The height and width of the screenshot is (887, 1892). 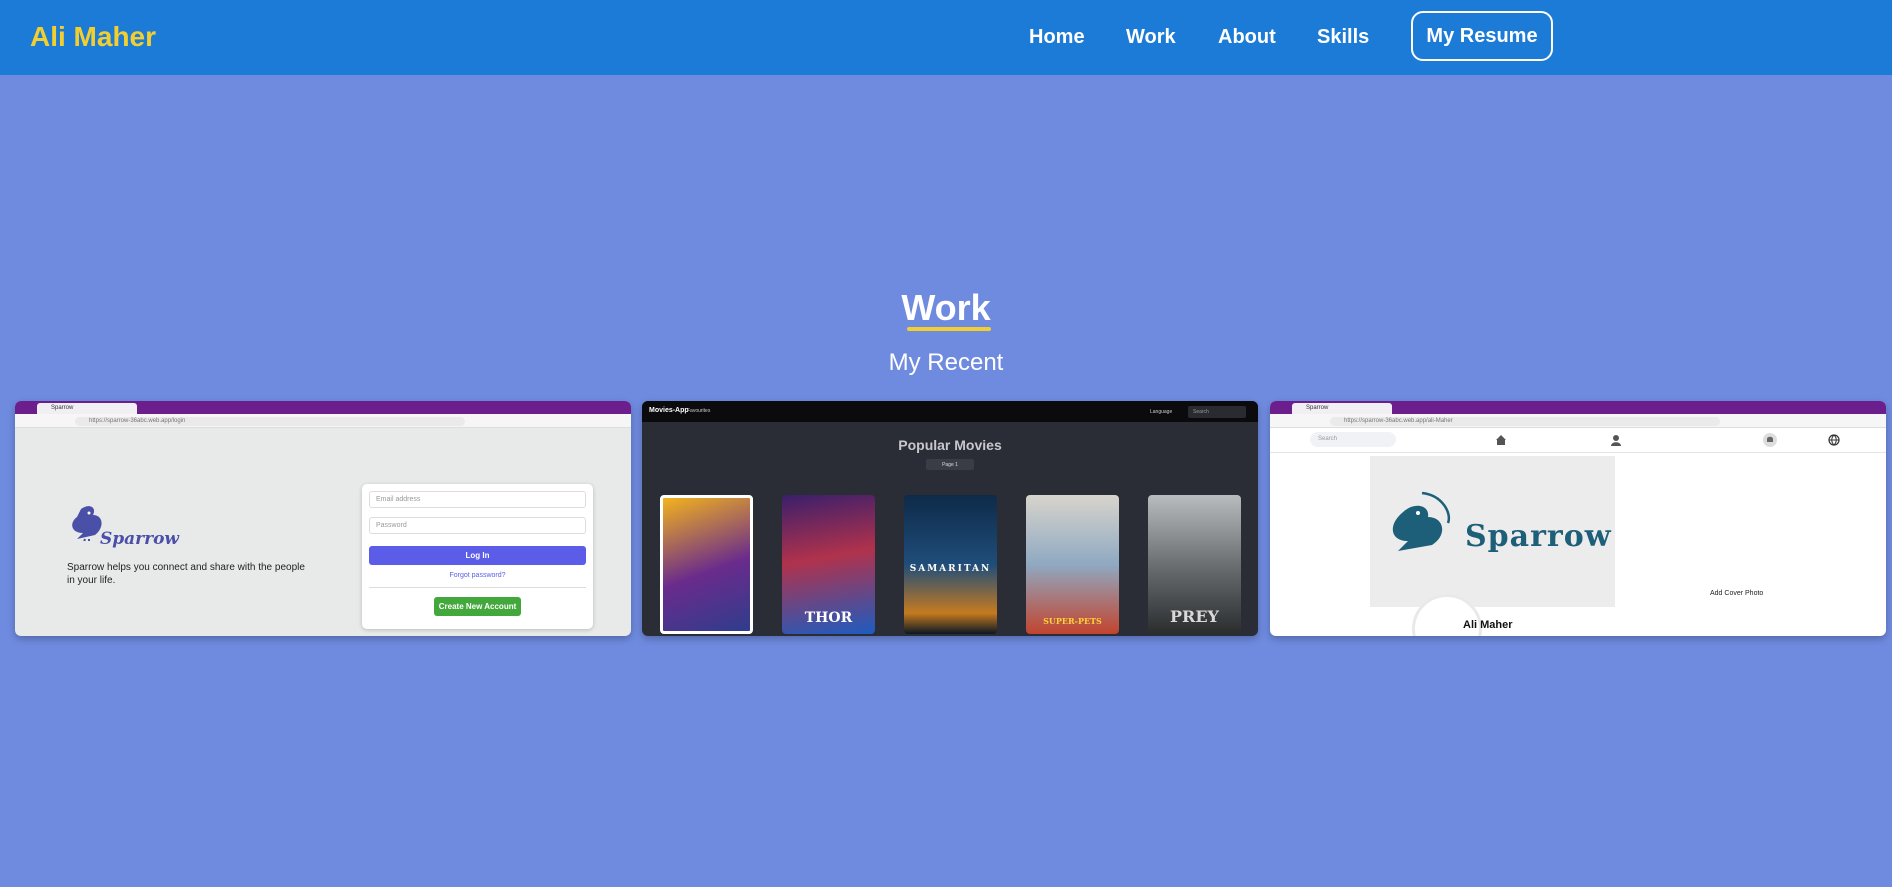 I want to click on bell-icon, so click(x=1770, y=440).